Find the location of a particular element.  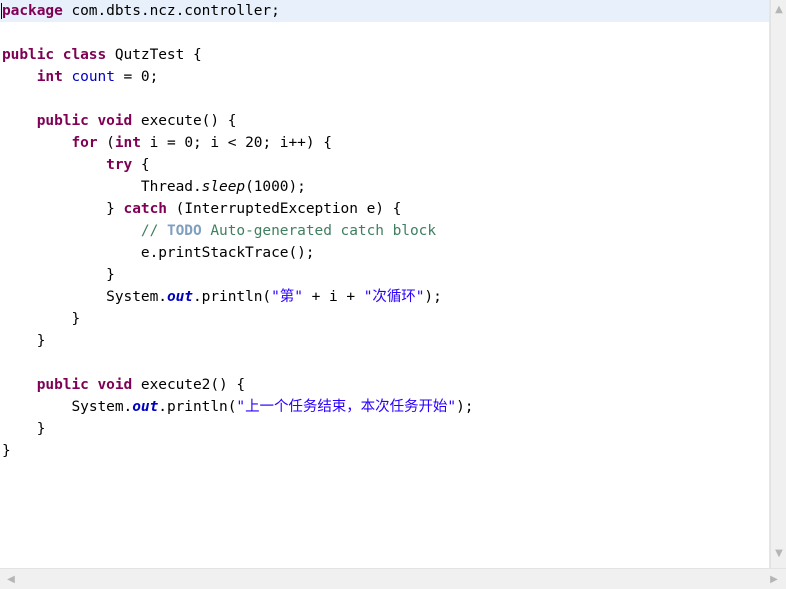

scroll-left-arrow-icon: ◀ is located at coordinates (11, 580).